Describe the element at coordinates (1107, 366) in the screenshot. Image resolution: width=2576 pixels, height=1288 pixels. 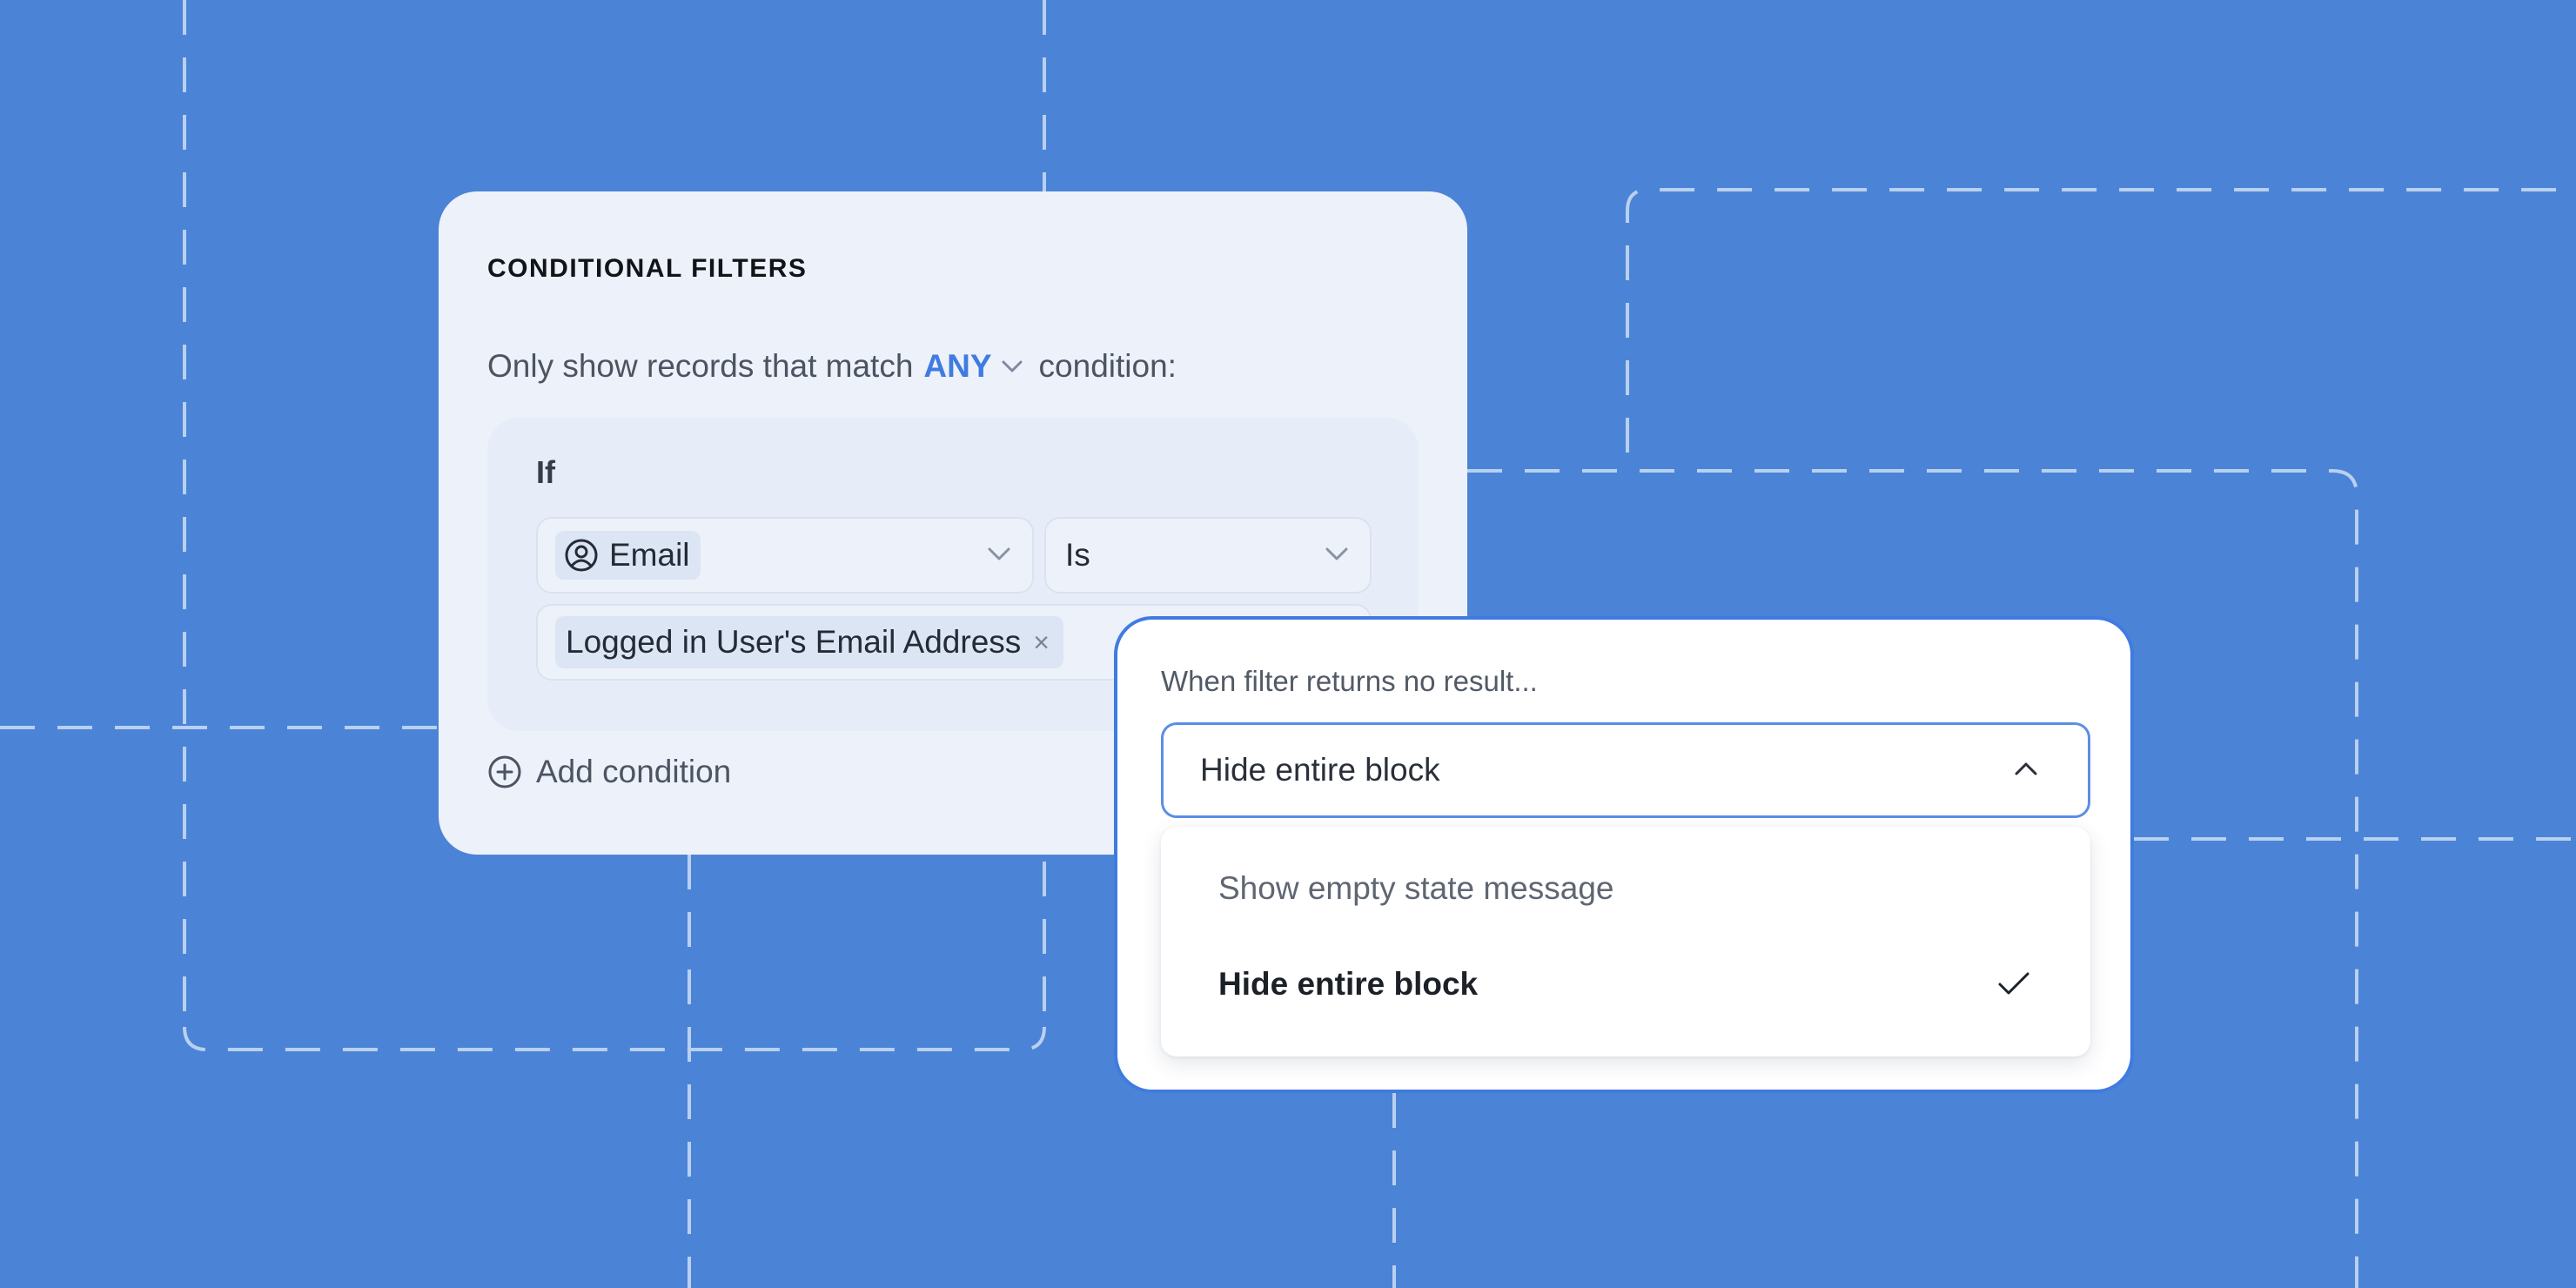
I see `match-suffix-text: condition:` at that location.